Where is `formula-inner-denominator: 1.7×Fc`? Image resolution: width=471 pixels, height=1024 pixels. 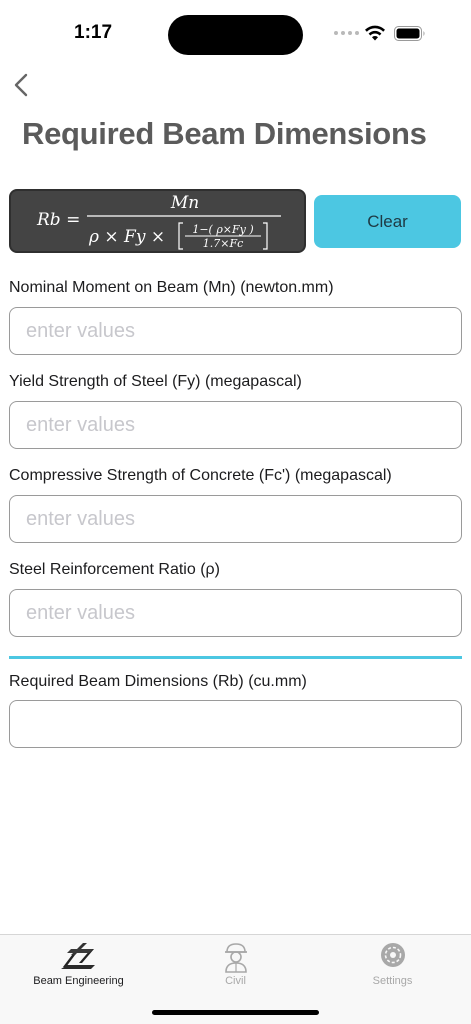 formula-inner-denominator: 1.7×Fc is located at coordinates (223, 243).